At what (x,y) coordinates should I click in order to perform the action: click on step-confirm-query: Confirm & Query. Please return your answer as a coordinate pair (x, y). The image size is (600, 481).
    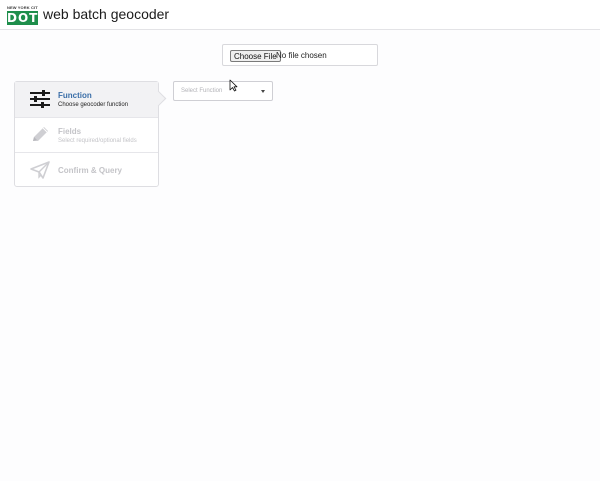
    Looking at the image, I should click on (86, 169).